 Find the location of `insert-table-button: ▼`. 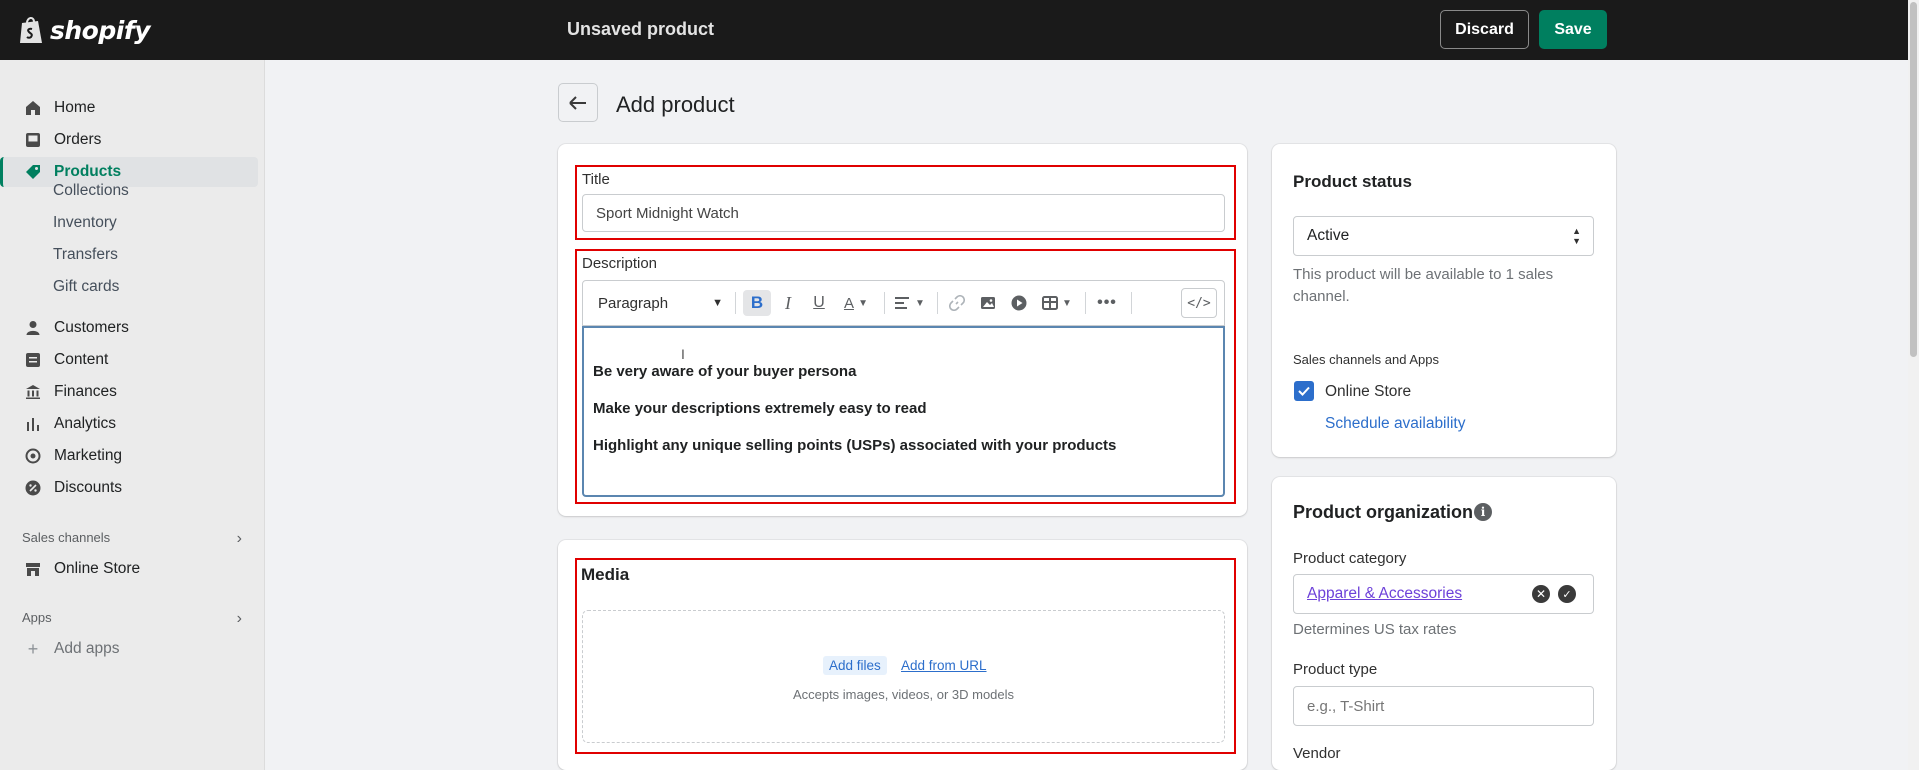

insert-table-button: ▼ is located at coordinates (1057, 303).